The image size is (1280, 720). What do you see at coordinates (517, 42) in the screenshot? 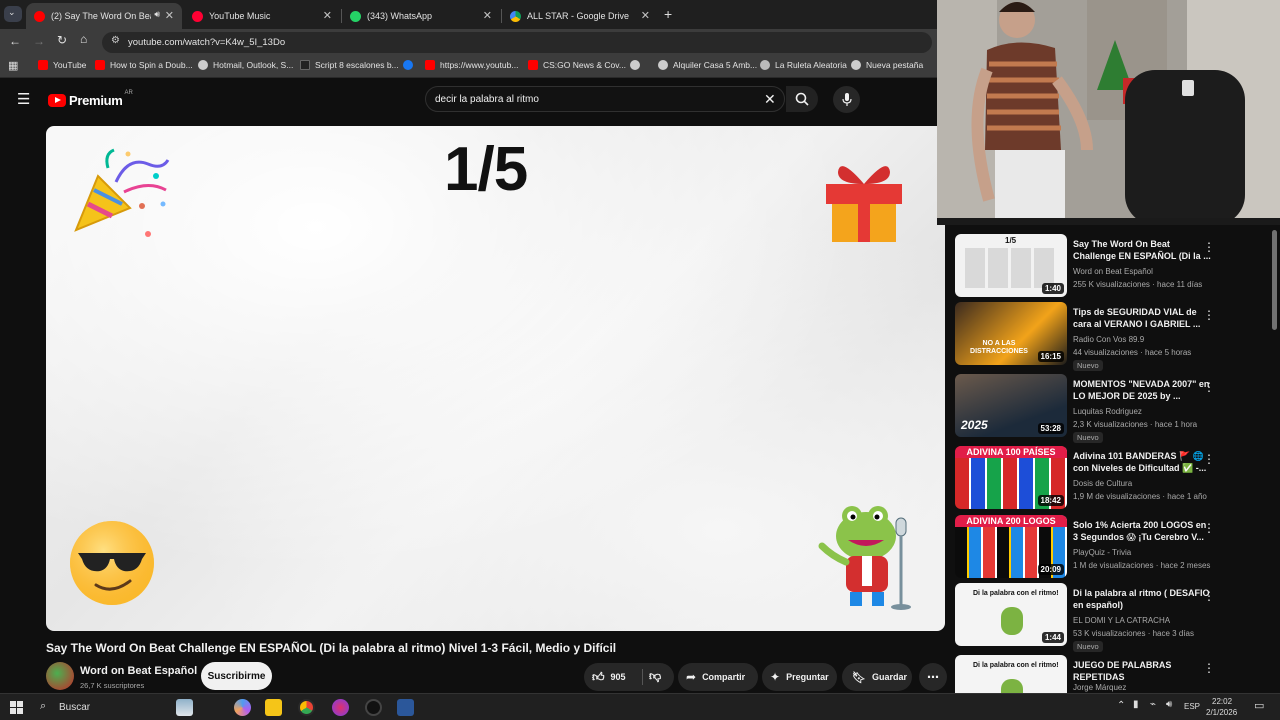
I see `address-bar: ⚙ youtube.com/watch?v=K4w_5I_13Do` at bounding box center [517, 42].